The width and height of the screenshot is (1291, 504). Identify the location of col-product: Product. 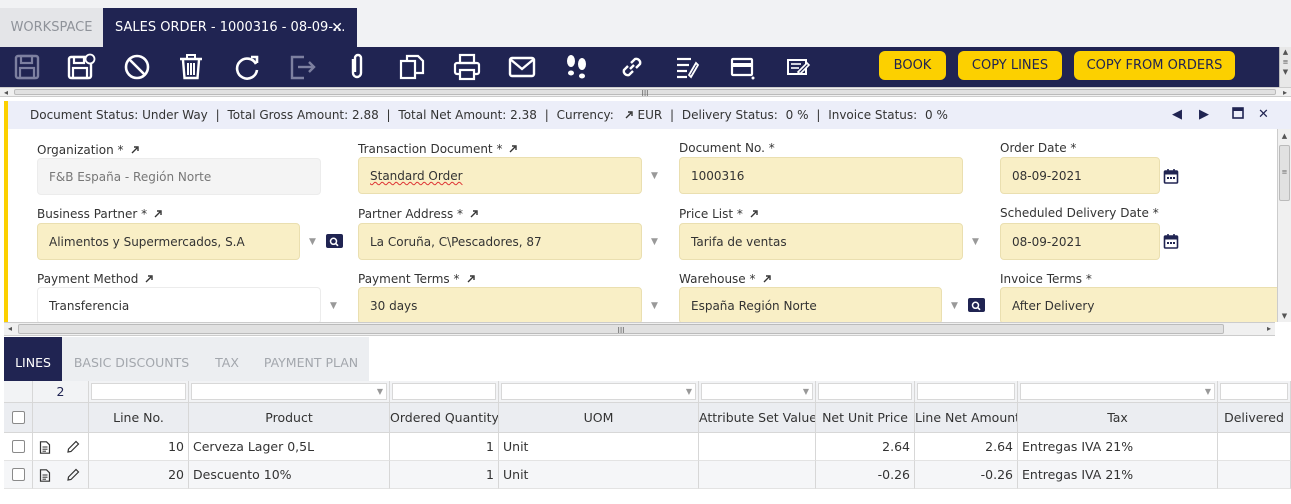
(289, 418).